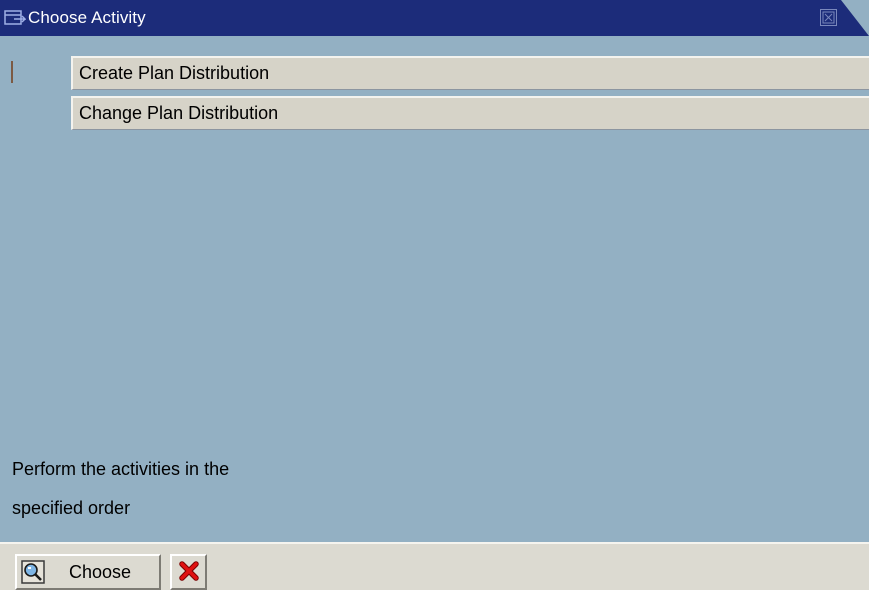 Image resolution: width=869 pixels, height=590 pixels. What do you see at coordinates (855, 18) in the screenshot?
I see `title-bar-corner` at bounding box center [855, 18].